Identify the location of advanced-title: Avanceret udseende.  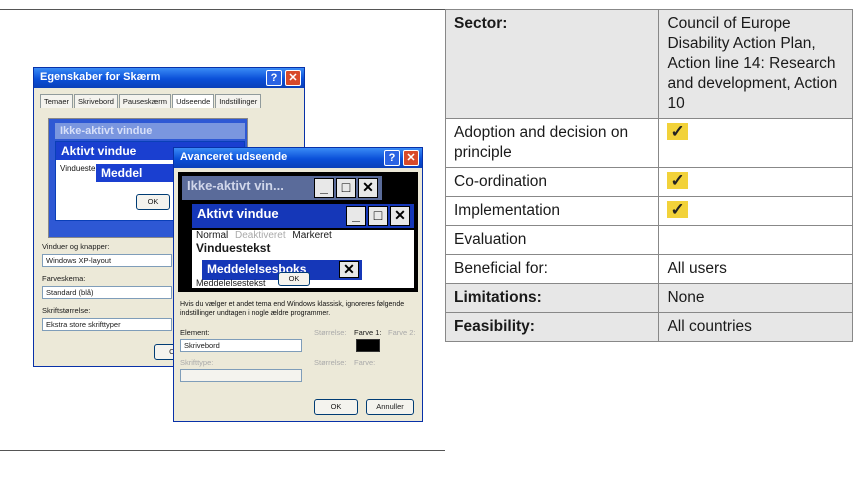
(234, 157).